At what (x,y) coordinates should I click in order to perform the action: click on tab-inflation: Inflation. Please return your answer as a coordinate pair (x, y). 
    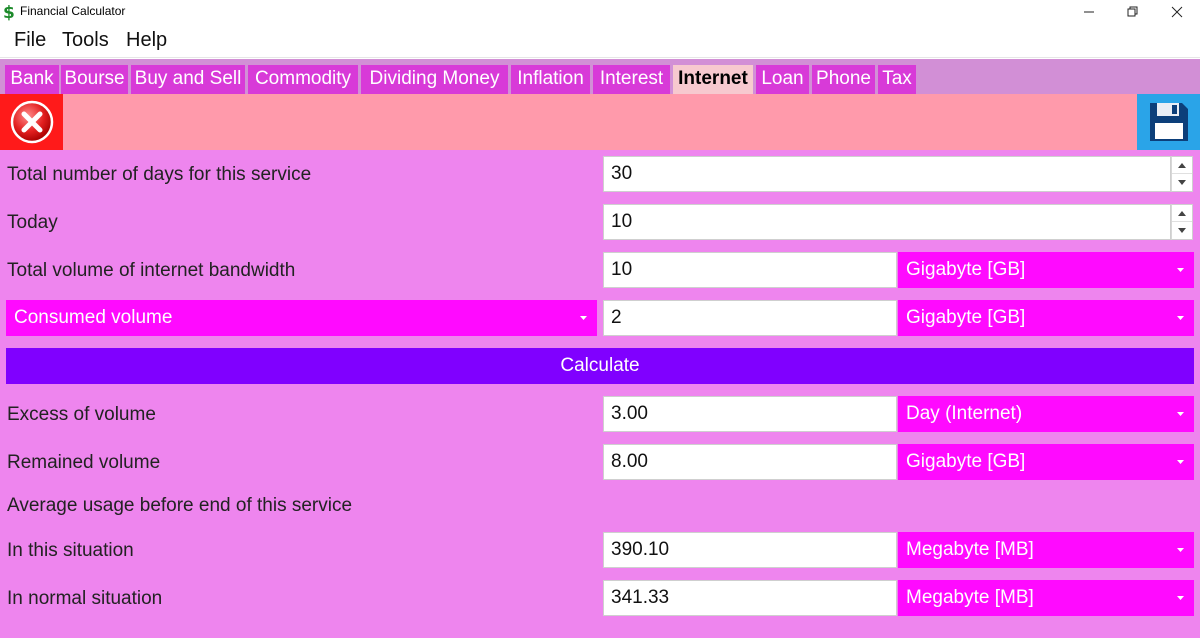
    Looking at the image, I should click on (550, 79).